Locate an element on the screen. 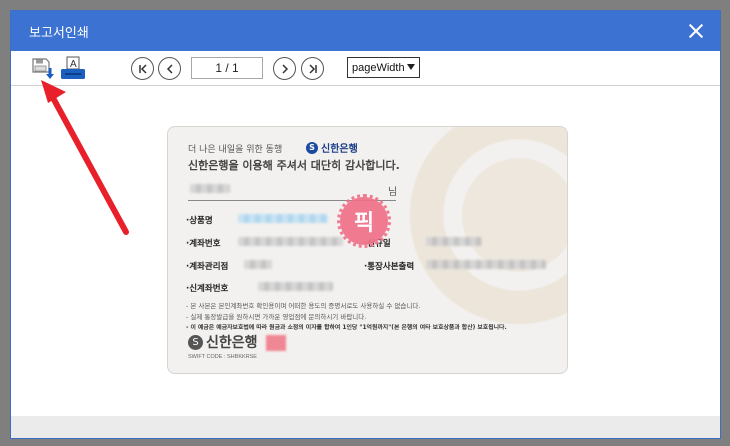 This screenshot has width=730, height=446. label-passbook-print: ·통장사본출력 is located at coordinates (389, 267).